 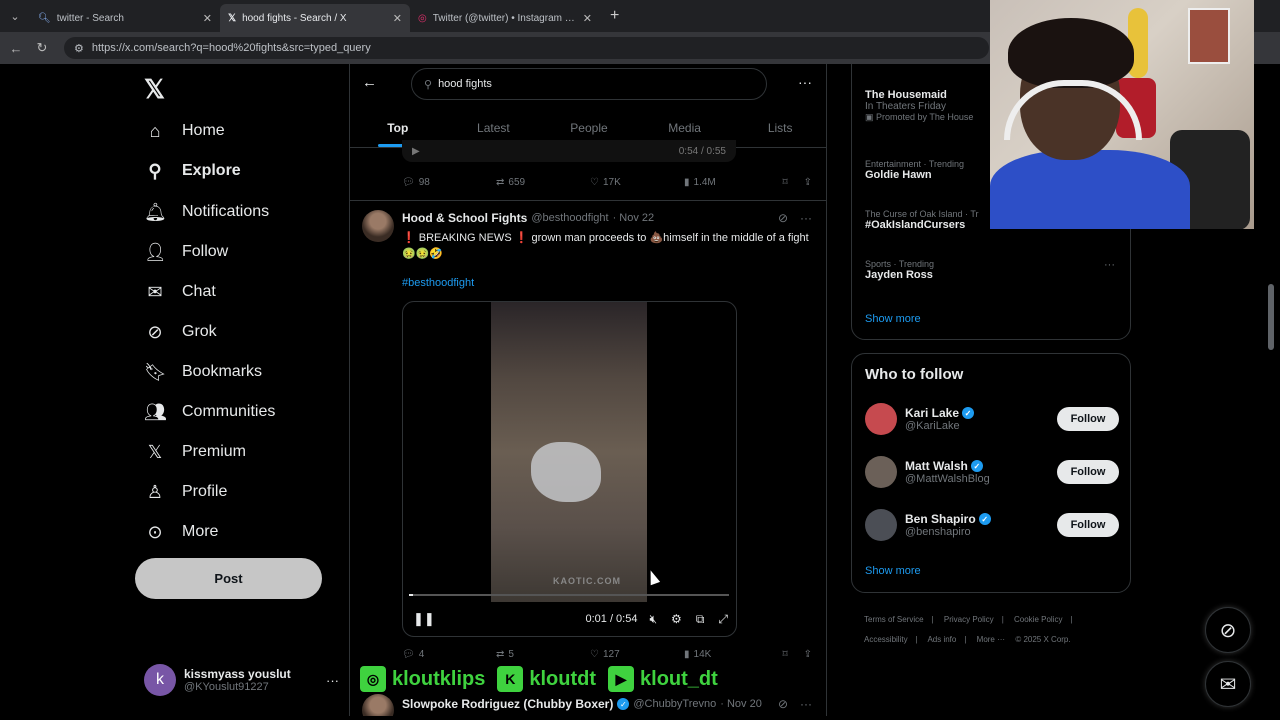 I want to click on who-to-follow-show-more-link: Show more, so click(x=893, y=571).